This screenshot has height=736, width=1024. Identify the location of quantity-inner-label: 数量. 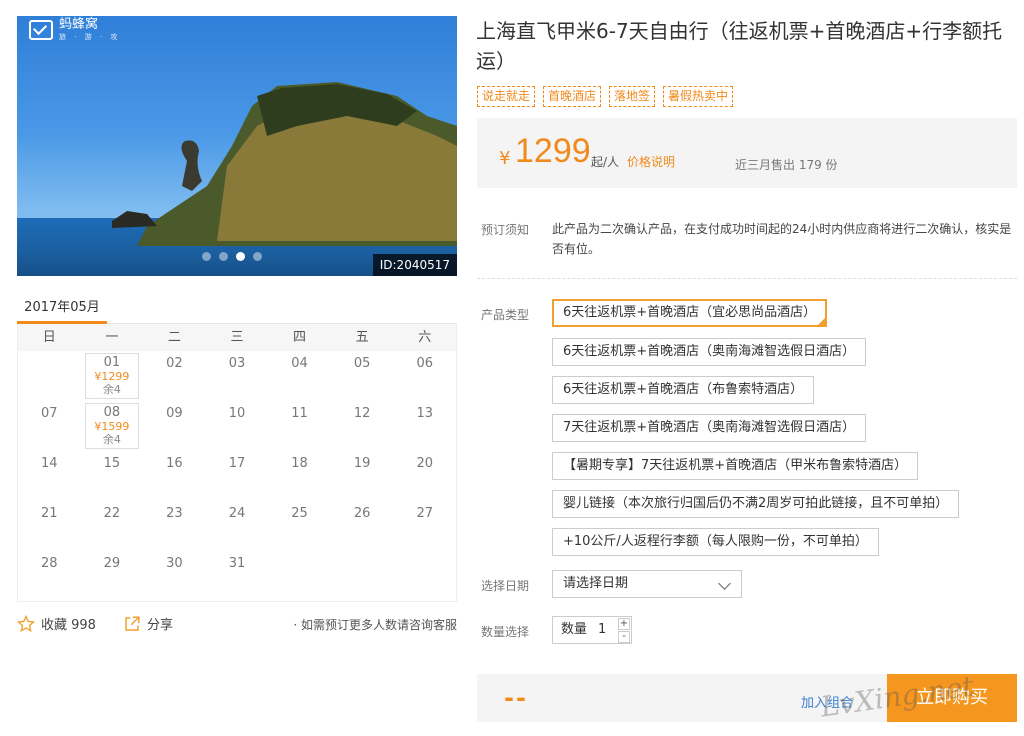
(574, 629).